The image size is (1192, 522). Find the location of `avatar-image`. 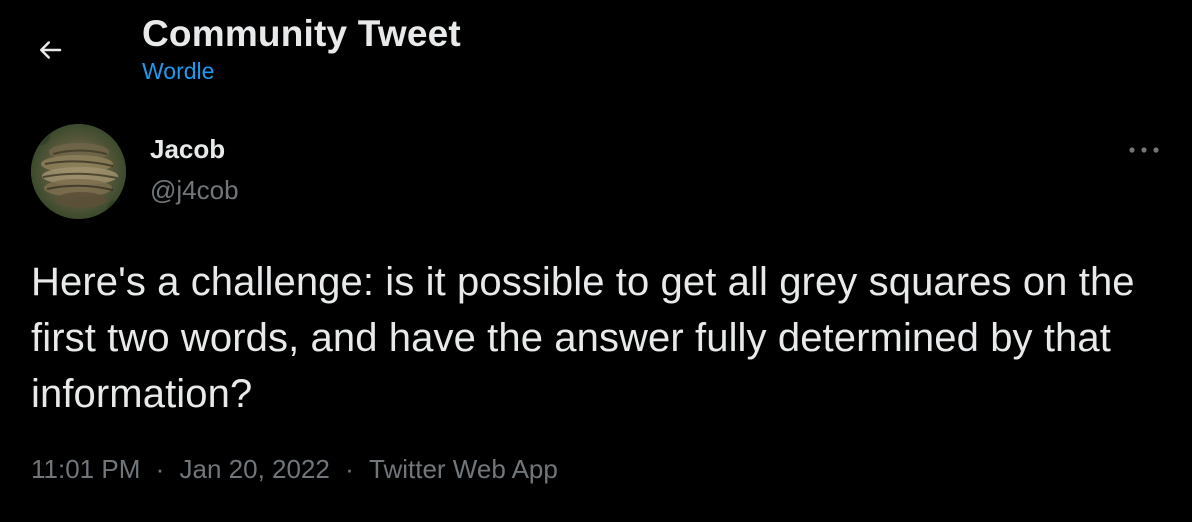

avatar-image is located at coordinates (78, 171).